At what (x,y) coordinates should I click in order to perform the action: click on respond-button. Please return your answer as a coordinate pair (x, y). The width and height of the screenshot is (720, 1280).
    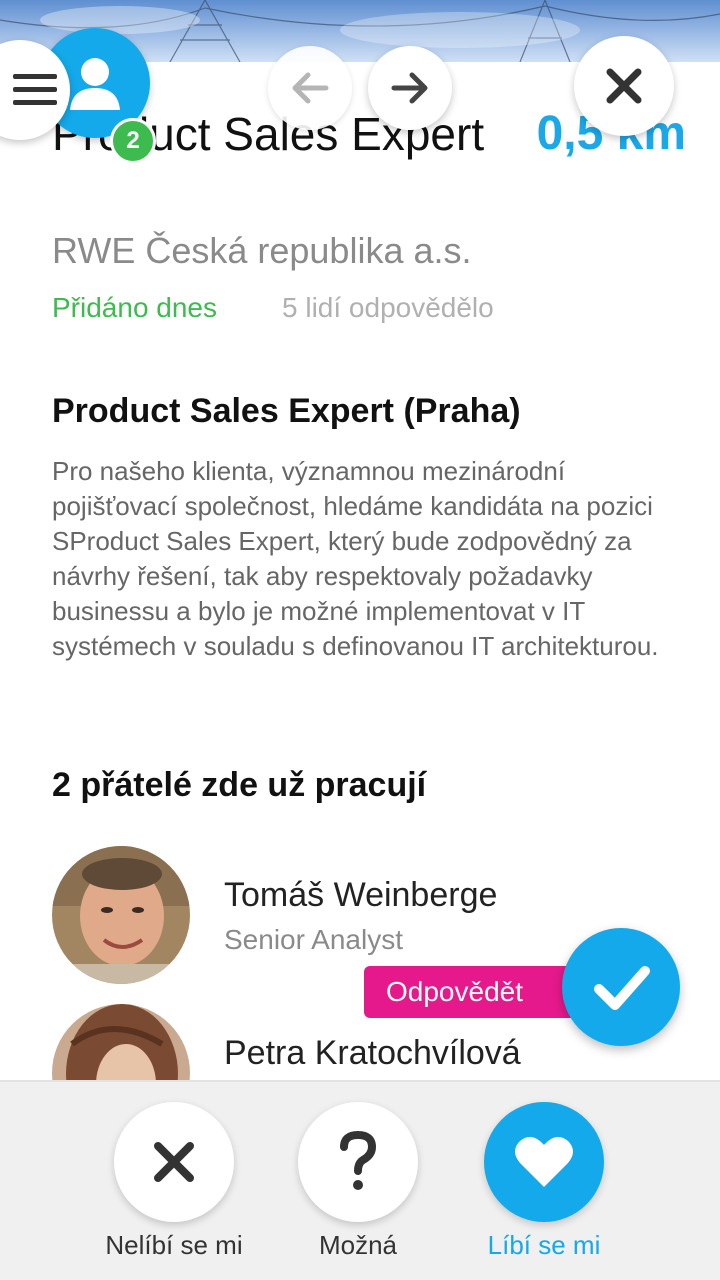
    Looking at the image, I should click on (621, 987).